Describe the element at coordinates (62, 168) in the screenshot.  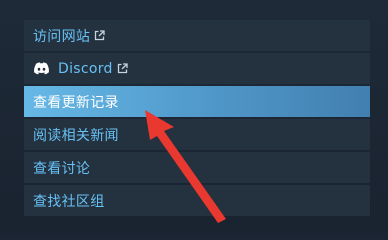
I see `view-discussions-label: 查看讨论` at that location.